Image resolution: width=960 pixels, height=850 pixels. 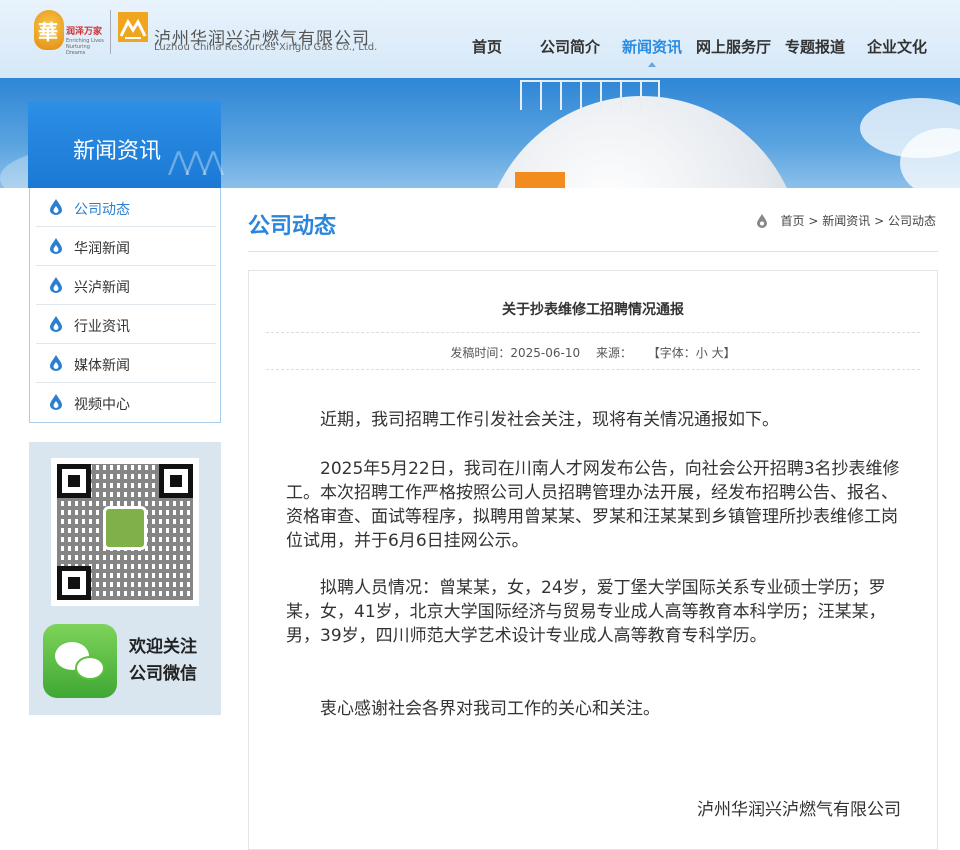 What do you see at coordinates (593, 332) in the screenshot?
I see `meta-divider-top` at bounding box center [593, 332].